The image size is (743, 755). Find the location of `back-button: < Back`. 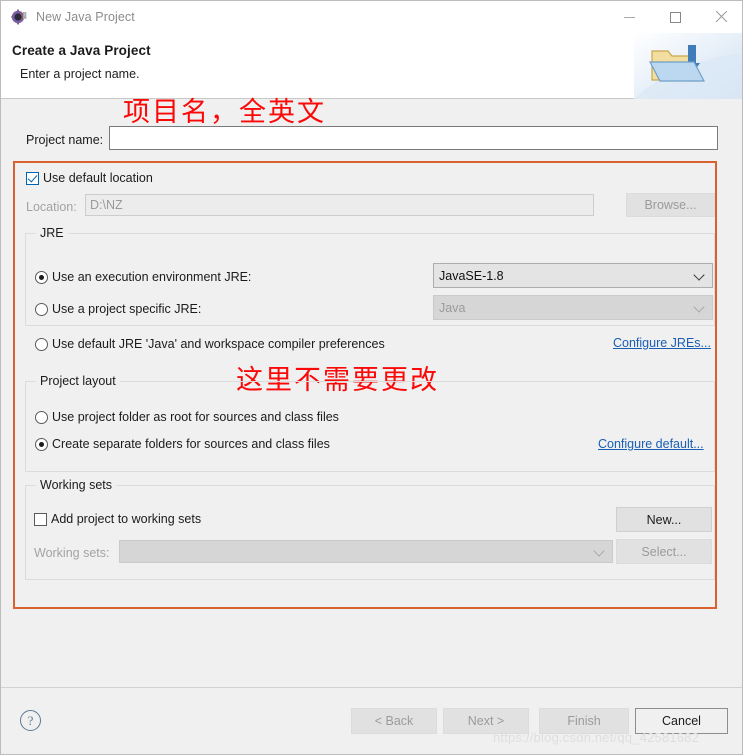

back-button: < Back is located at coordinates (394, 721).